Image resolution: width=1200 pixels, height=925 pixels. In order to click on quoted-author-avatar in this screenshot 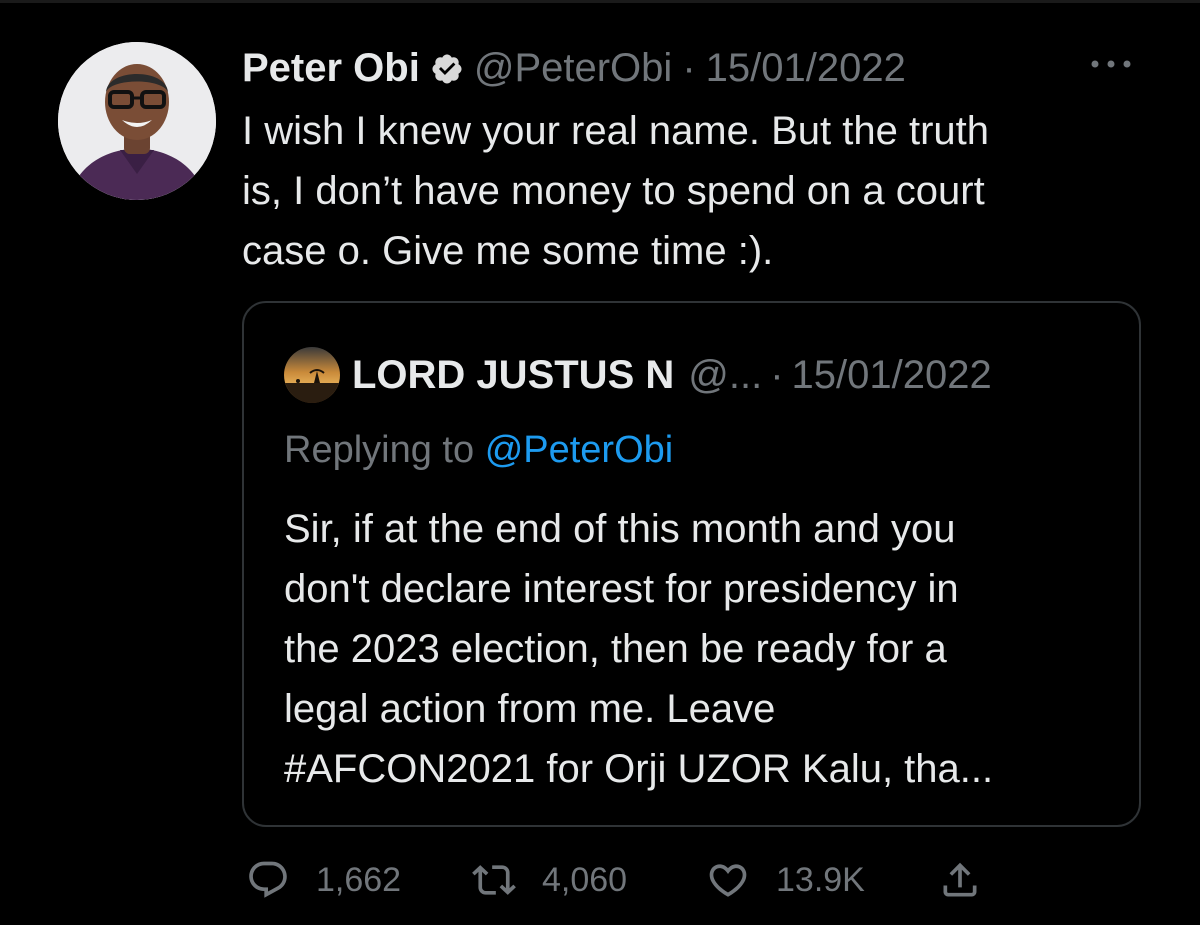, I will do `click(312, 375)`.